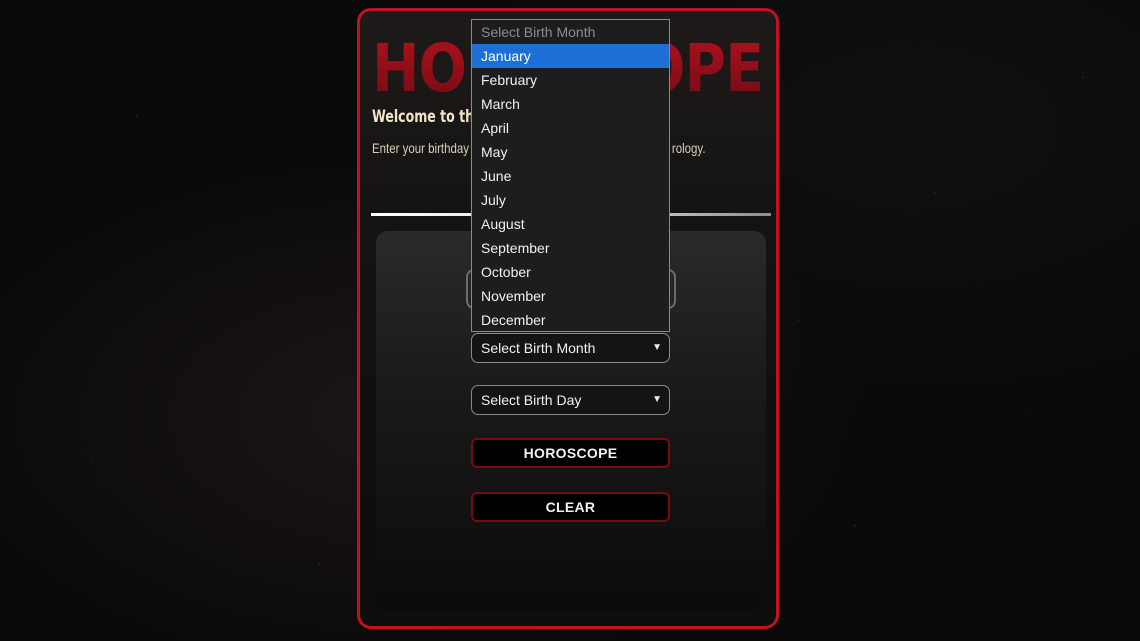 This screenshot has width=1140, height=641. I want to click on dropdown-option-october: October, so click(570, 272).